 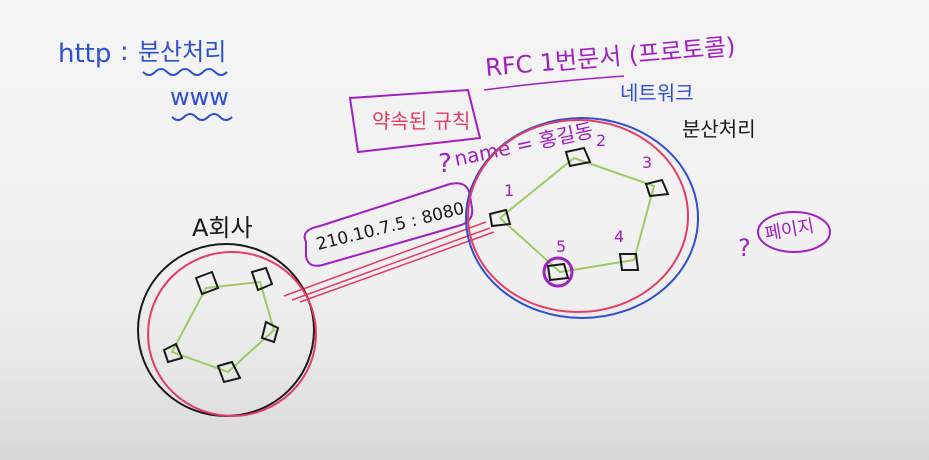 What do you see at coordinates (223, 327) in the screenshot?
I see `left-network-ring` at bounding box center [223, 327].